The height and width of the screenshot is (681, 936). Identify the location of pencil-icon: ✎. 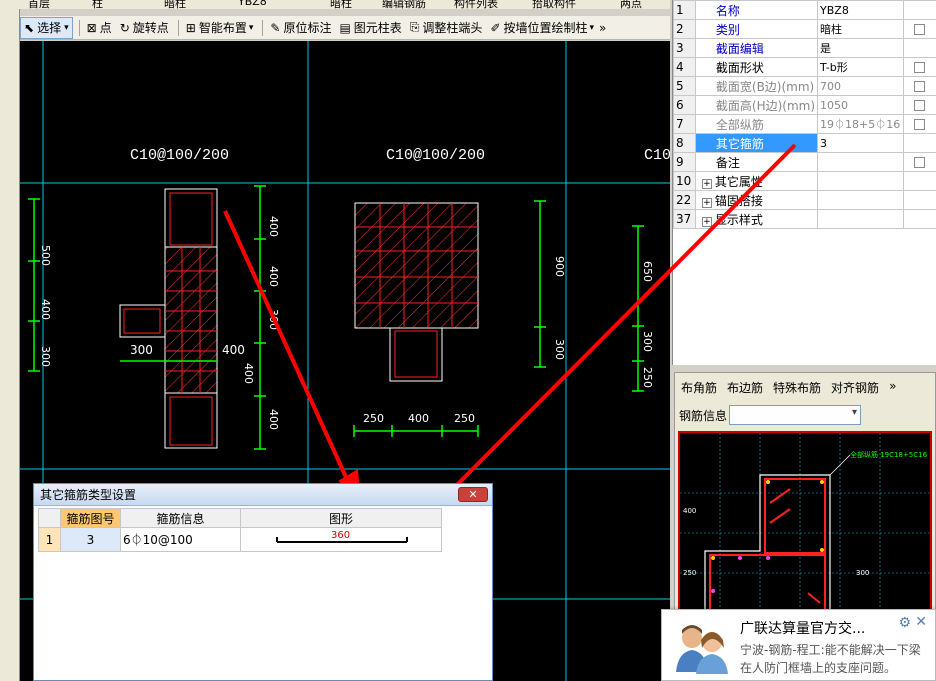
(275, 27).